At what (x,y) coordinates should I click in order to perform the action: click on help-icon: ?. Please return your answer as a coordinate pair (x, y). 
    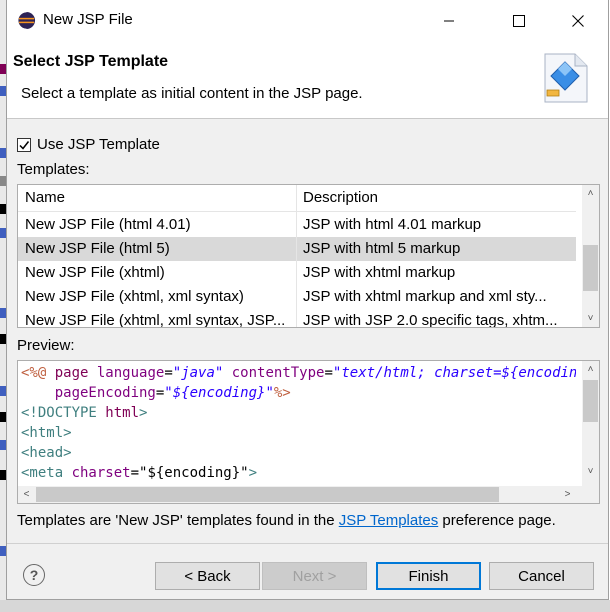
    Looking at the image, I should click on (34, 575).